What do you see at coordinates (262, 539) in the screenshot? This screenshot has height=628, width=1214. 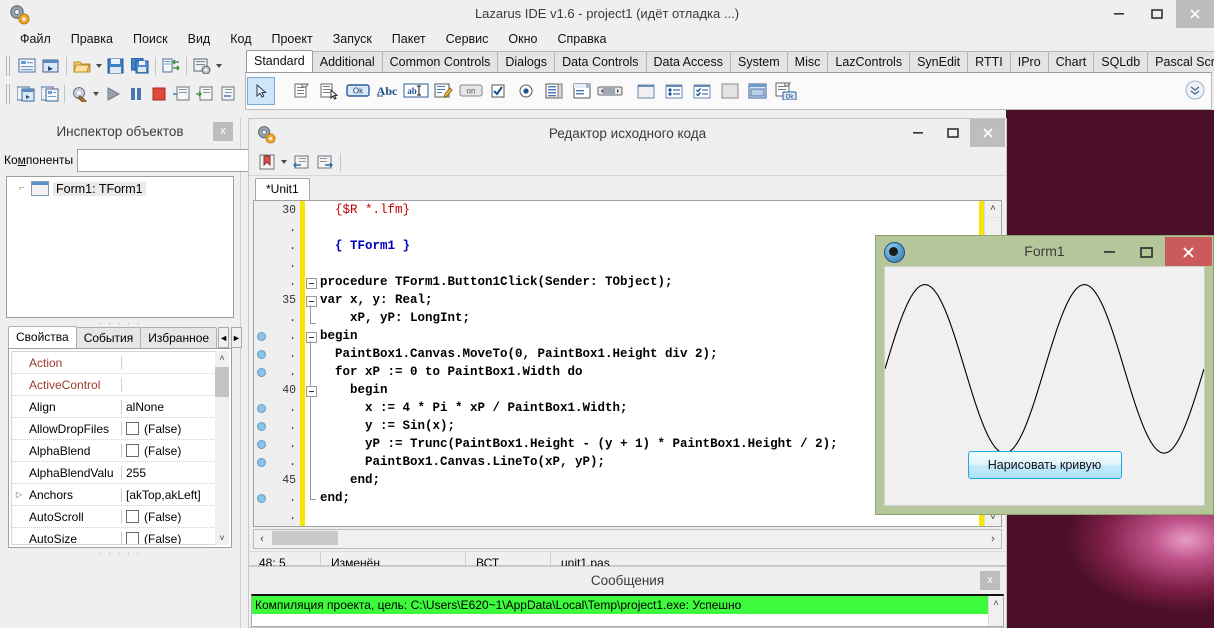 I see `scroll-left-icon: ‹` at bounding box center [262, 539].